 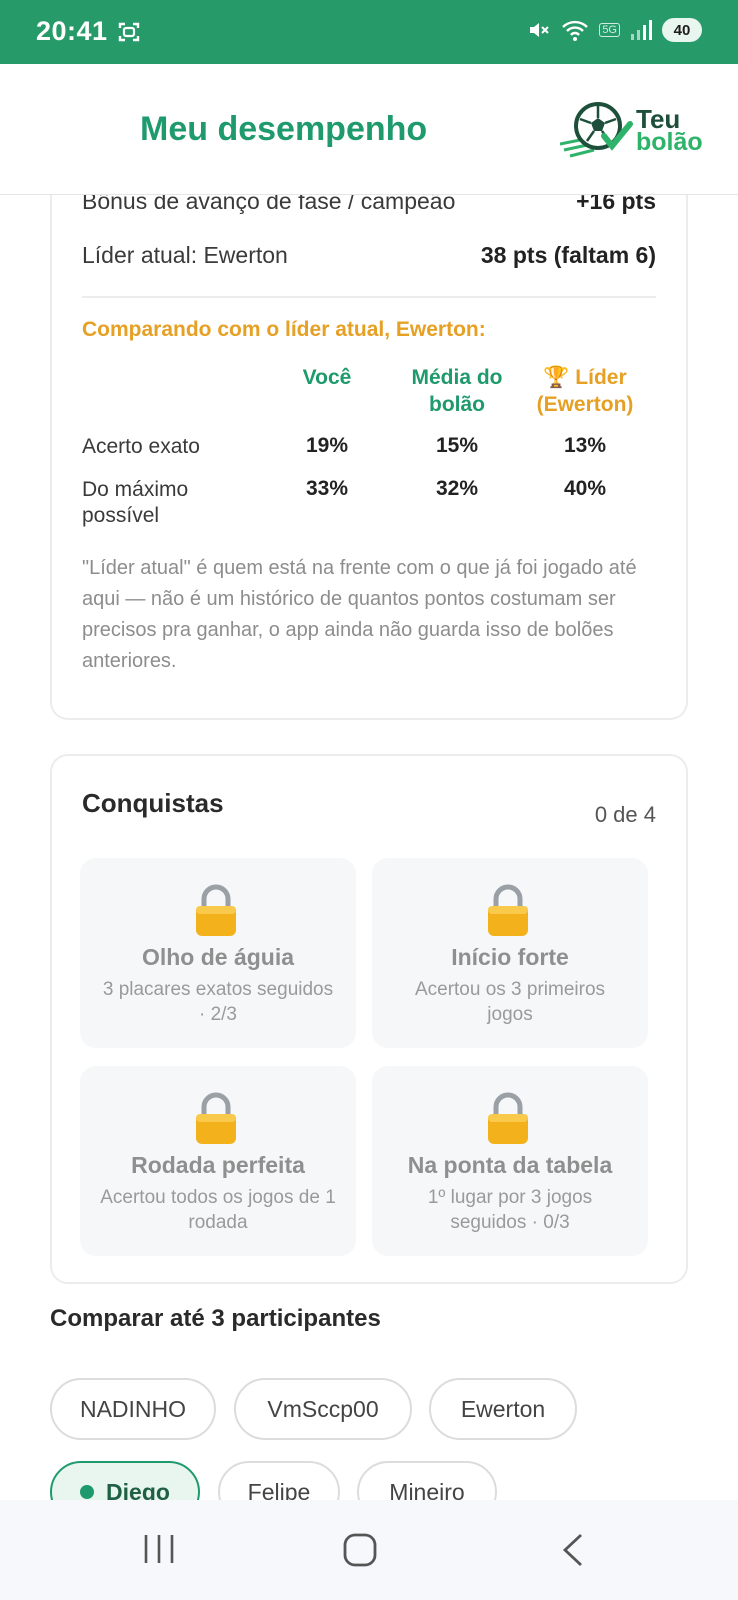 What do you see at coordinates (369, 255) in the screenshot?
I see `summary-row: Líder atual: Ewerton 38 pts (faltam 6)` at bounding box center [369, 255].